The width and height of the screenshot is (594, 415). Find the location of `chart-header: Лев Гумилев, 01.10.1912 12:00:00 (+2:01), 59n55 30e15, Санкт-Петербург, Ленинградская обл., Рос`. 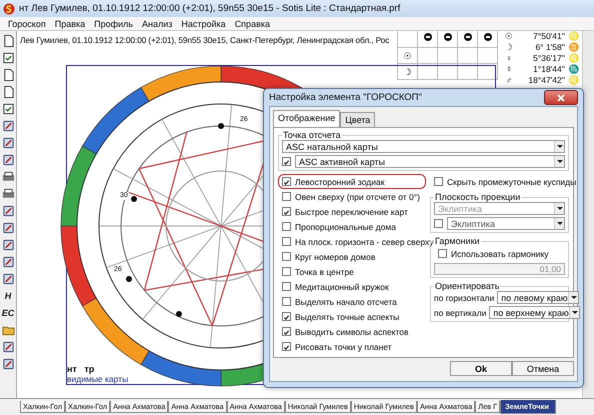

chart-header: Лев Гумилев, 01.10.1912 12:00:00 (+2:01), 59n55 30e15, Санкт-Петербург, Ленинградская обл., Рос is located at coordinates (205, 40).